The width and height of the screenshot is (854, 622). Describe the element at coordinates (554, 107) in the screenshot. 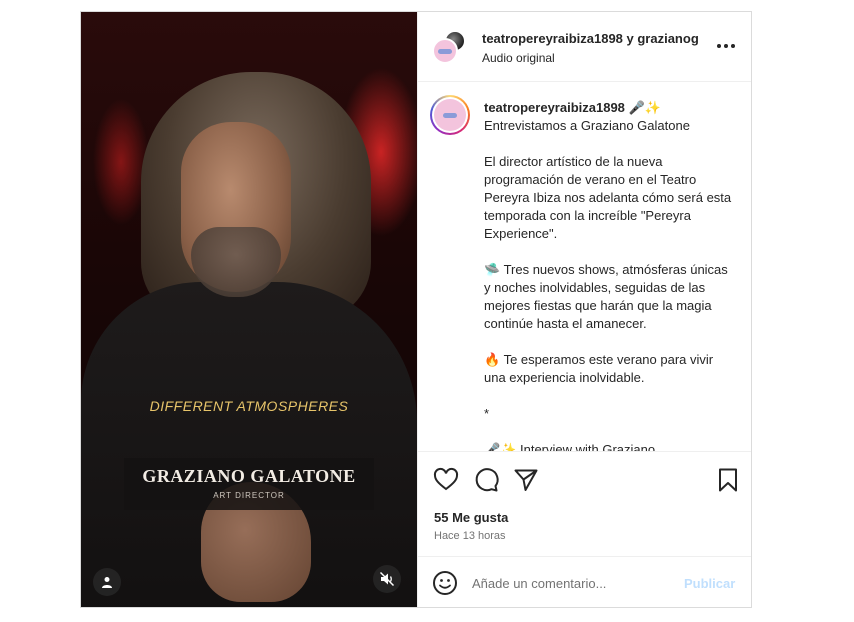

I see `caption-username: teatropereyraibiza1898` at that location.